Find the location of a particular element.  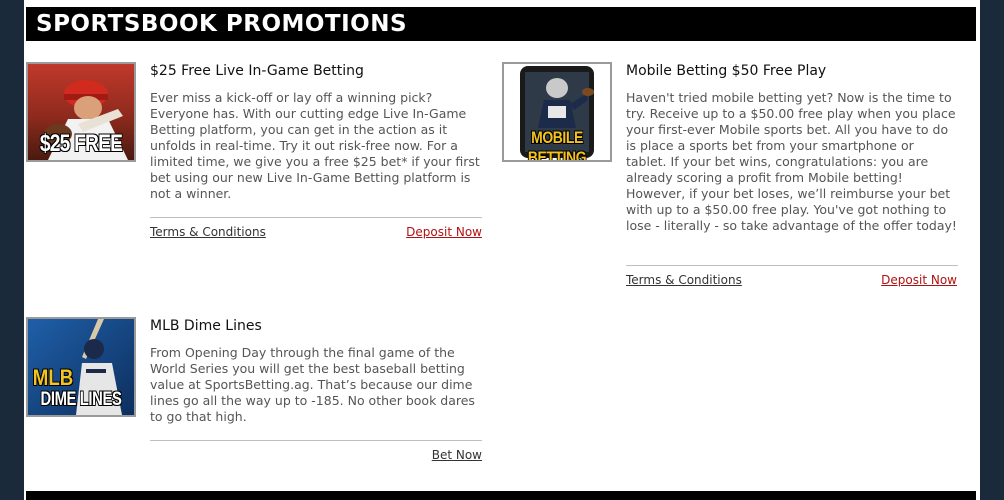

promo-image-mlb: MLB DIME LINES is located at coordinates (81, 367).